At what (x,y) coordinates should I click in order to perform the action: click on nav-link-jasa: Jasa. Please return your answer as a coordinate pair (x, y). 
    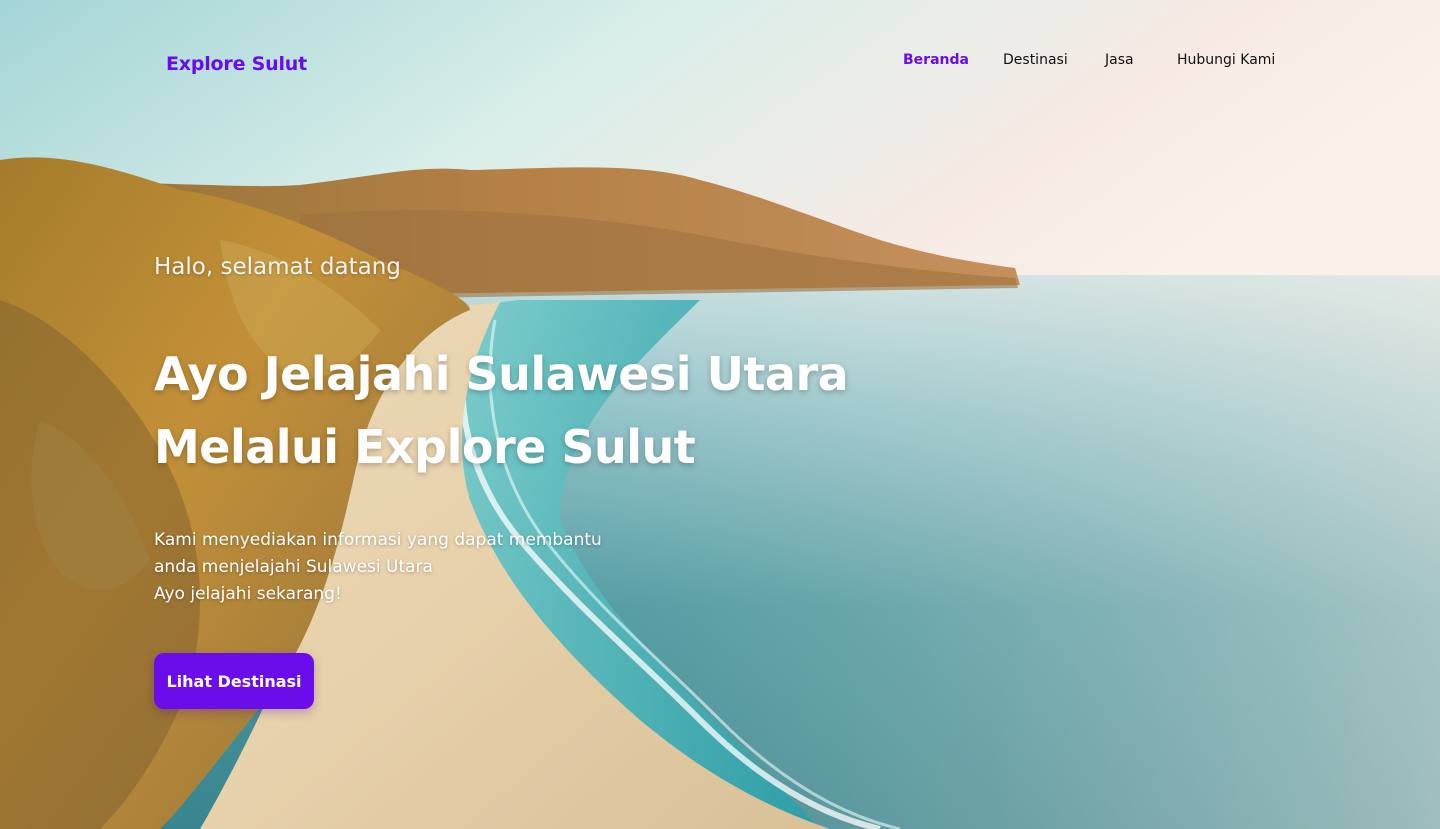
    Looking at the image, I should click on (1119, 60).